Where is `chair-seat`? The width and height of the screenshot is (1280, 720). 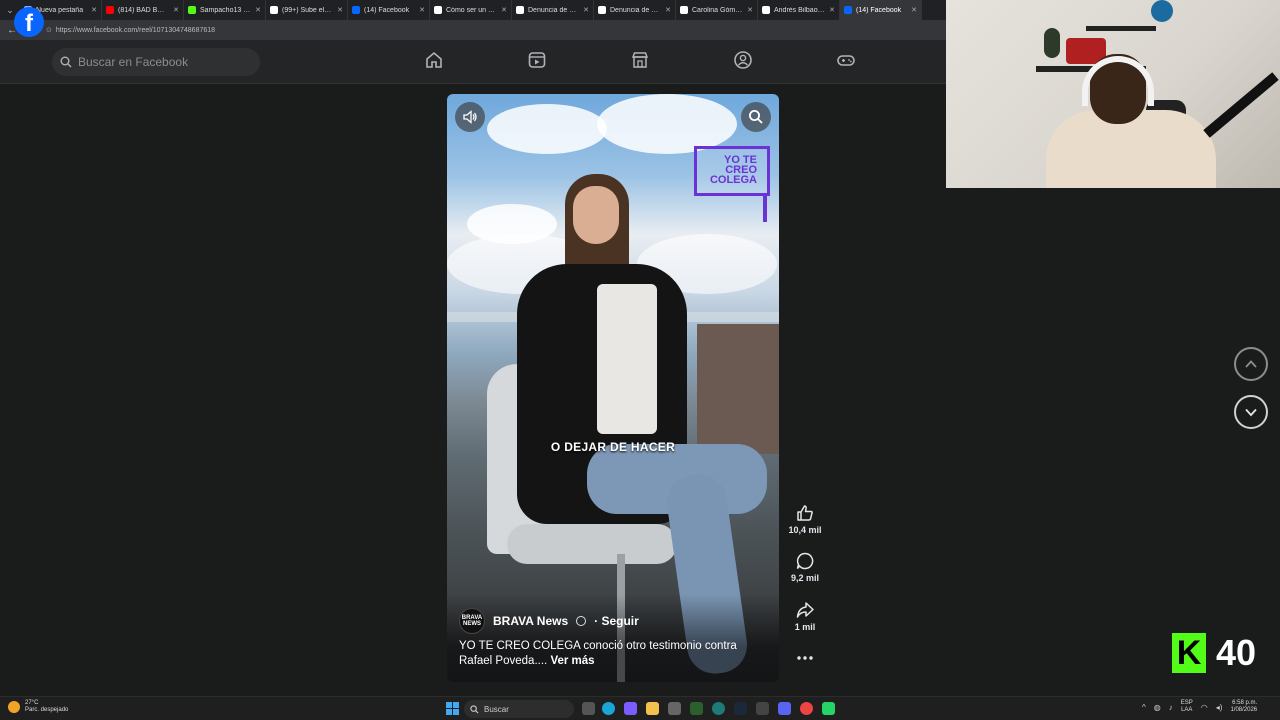
chair-seat is located at coordinates (592, 544).